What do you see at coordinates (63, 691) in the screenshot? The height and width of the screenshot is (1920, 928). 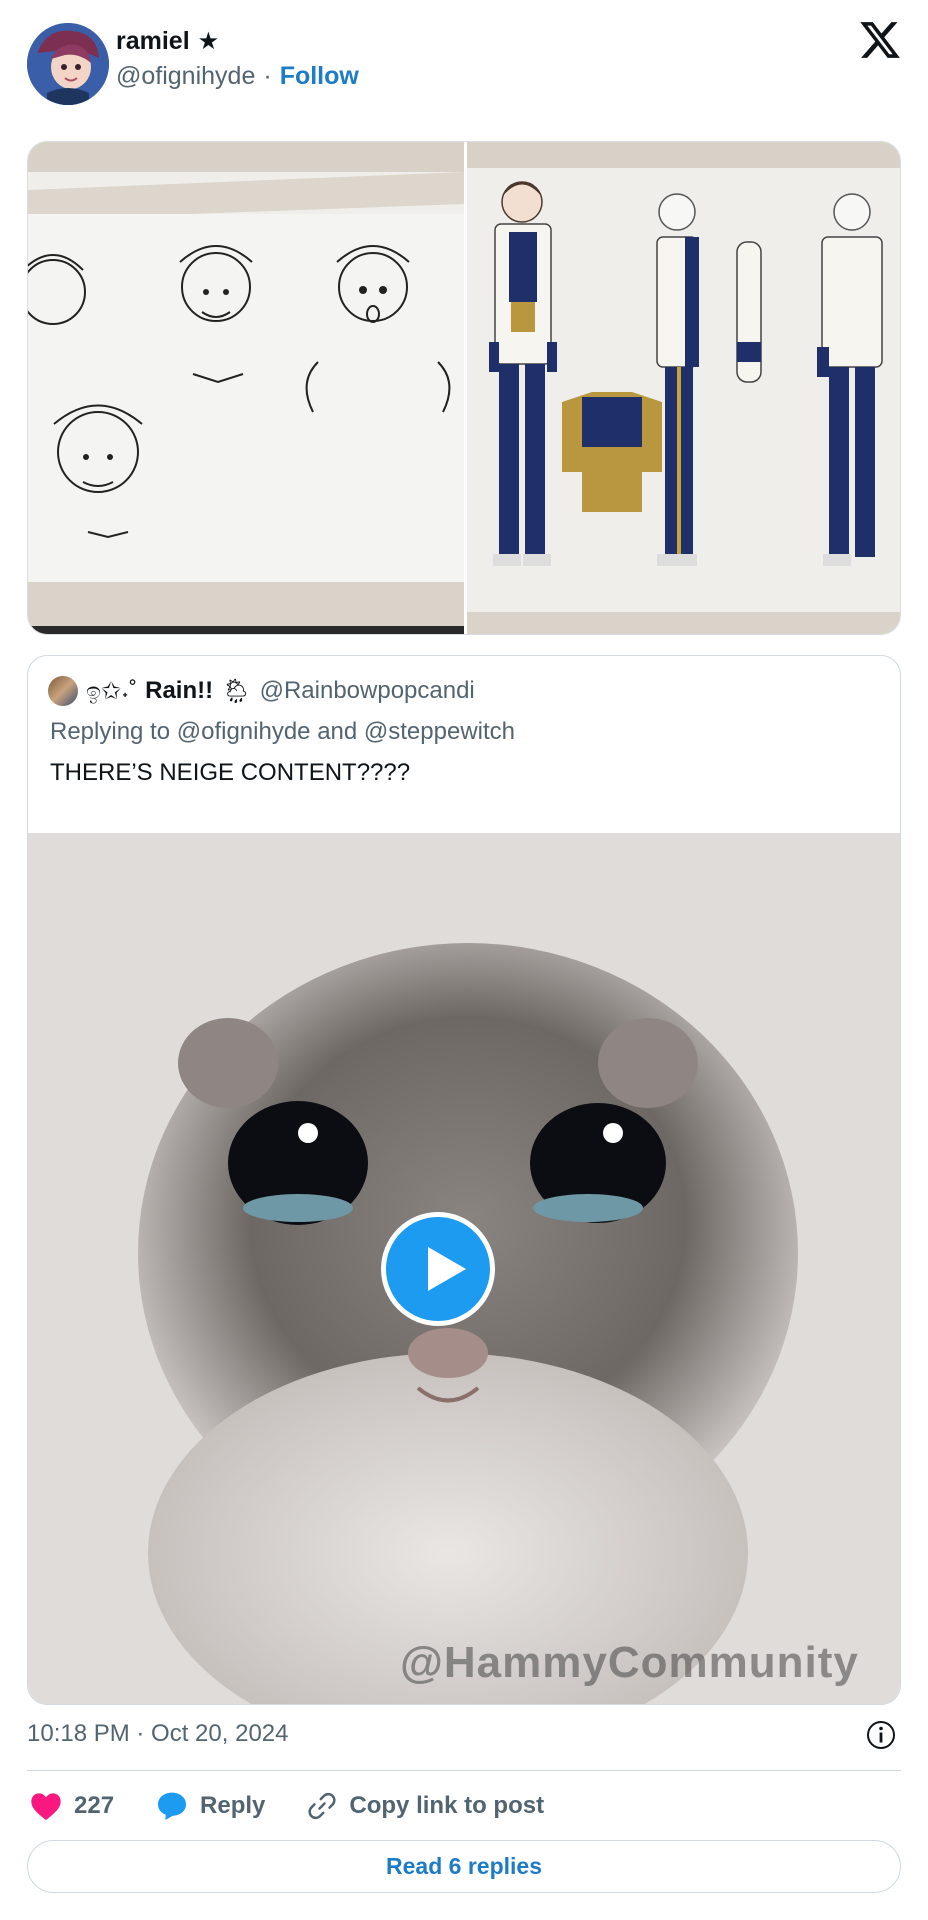 I see `quoted-author-avatar` at bounding box center [63, 691].